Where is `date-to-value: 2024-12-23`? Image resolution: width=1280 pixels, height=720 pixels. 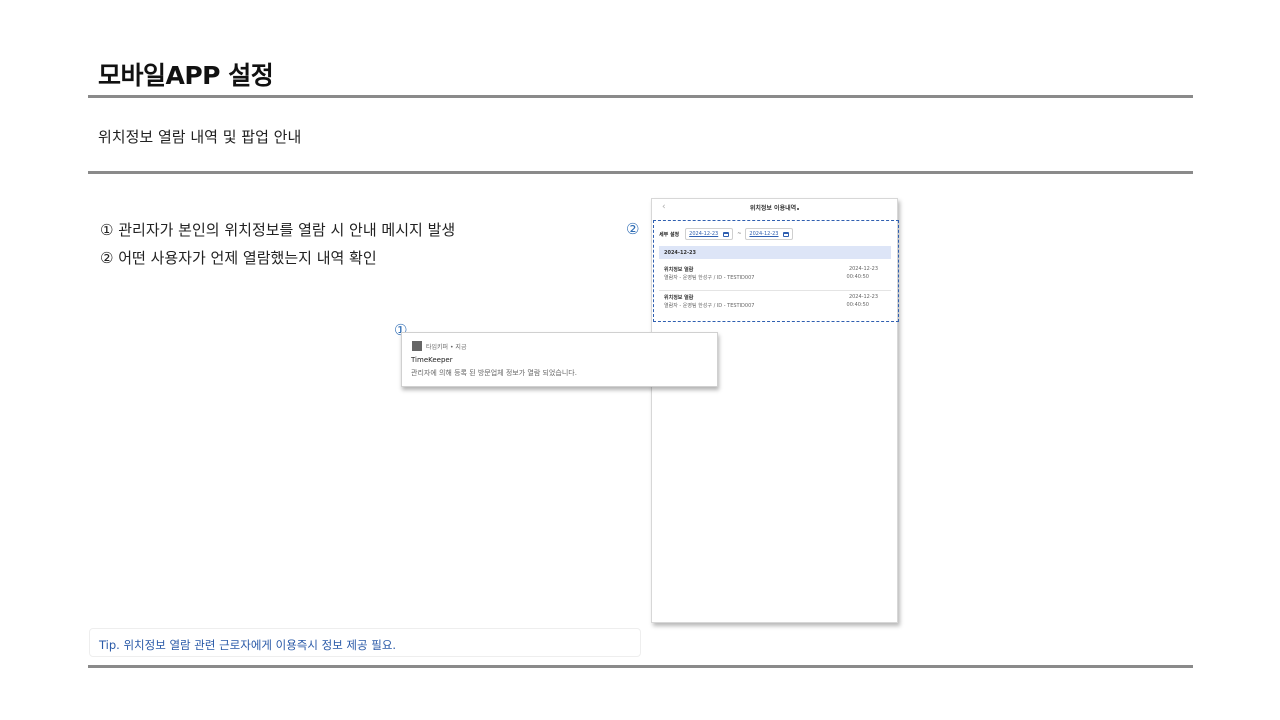
date-to-value: 2024-12-23 is located at coordinates (764, 234).